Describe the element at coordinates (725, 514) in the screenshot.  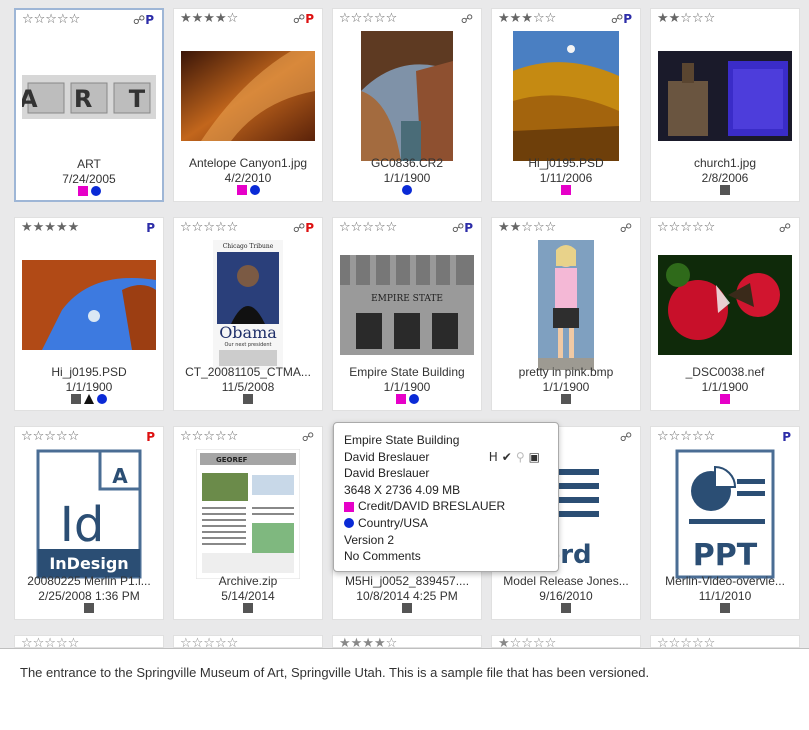
I see `asset-thumbnail: PPT` at that location.